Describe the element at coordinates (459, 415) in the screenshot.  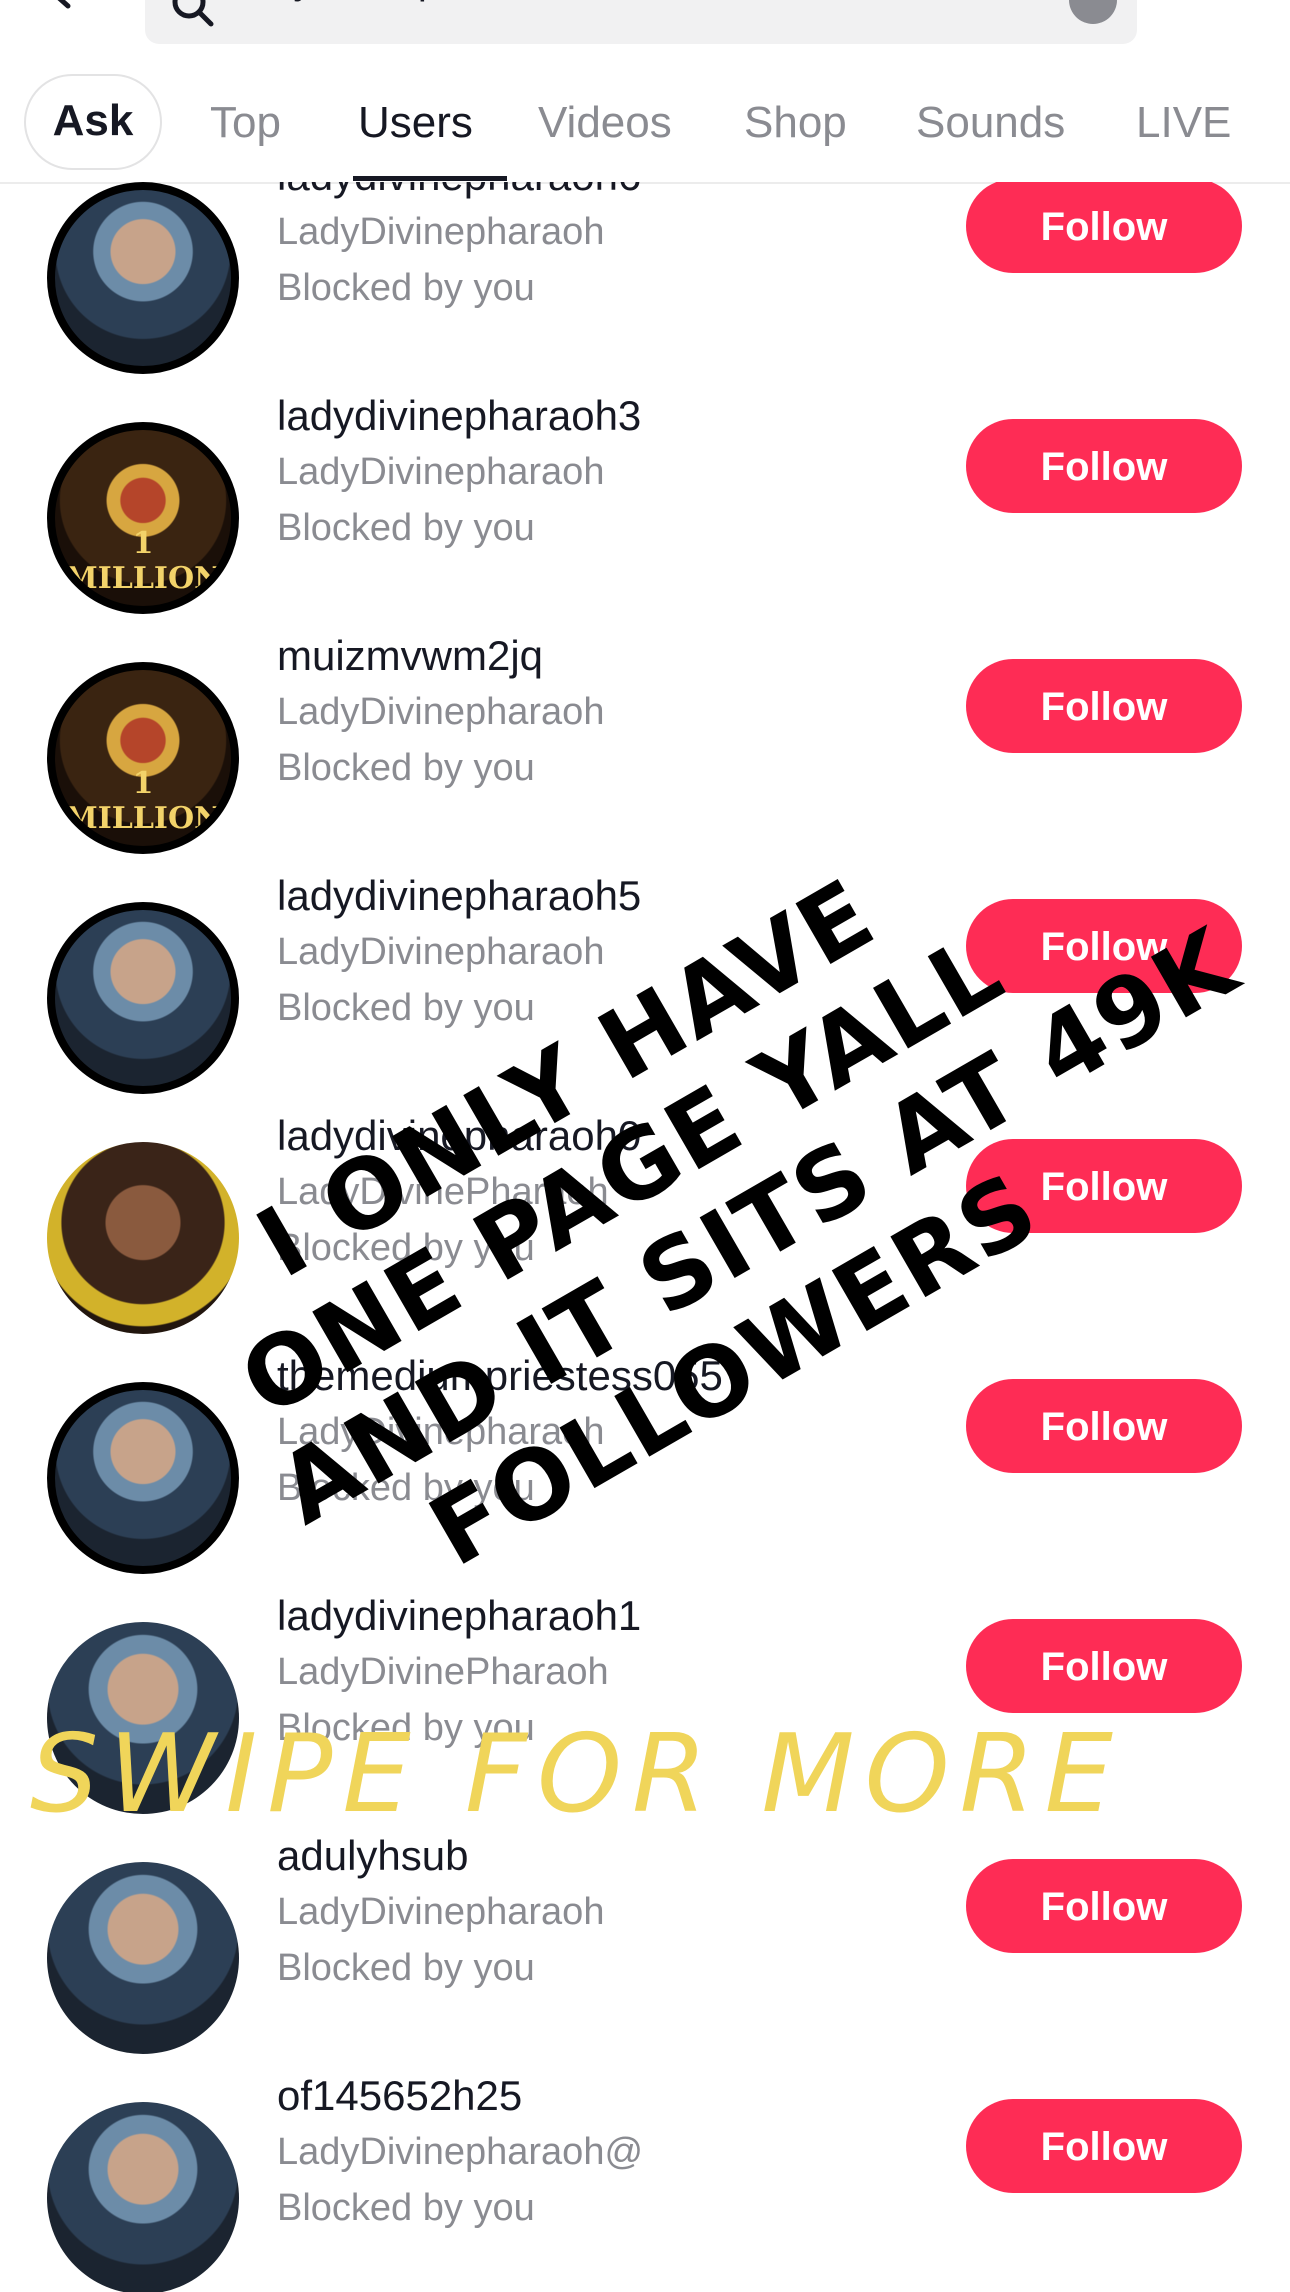
I see `username: ladydivinepharaoh3` at that location.